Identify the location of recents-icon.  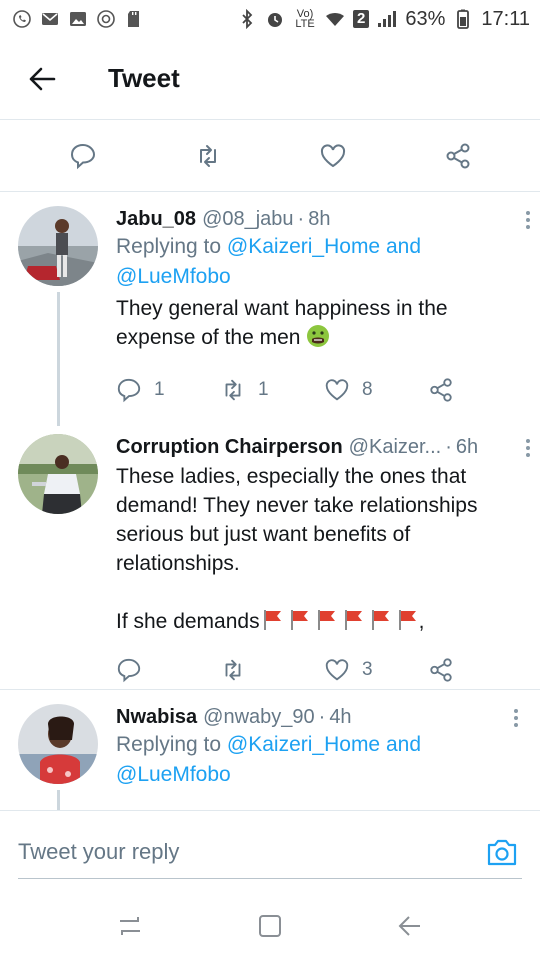
(130, 926).